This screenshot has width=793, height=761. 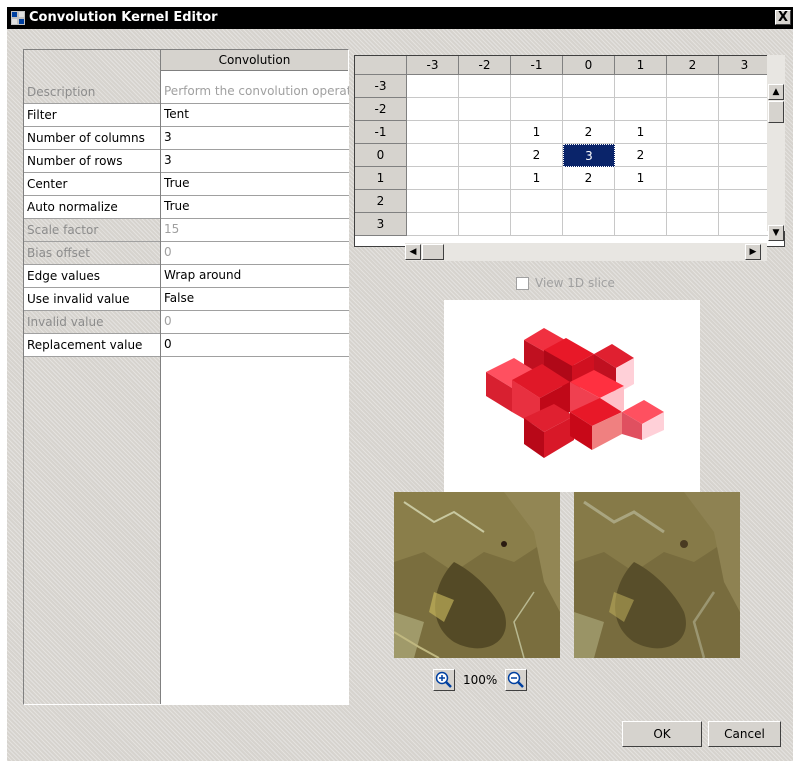 What do you see at coordinates (565, 283) in the screenshot?
I see `view-1d-slice-checkbox: View 1D slice` at bounding box center [565, 283].